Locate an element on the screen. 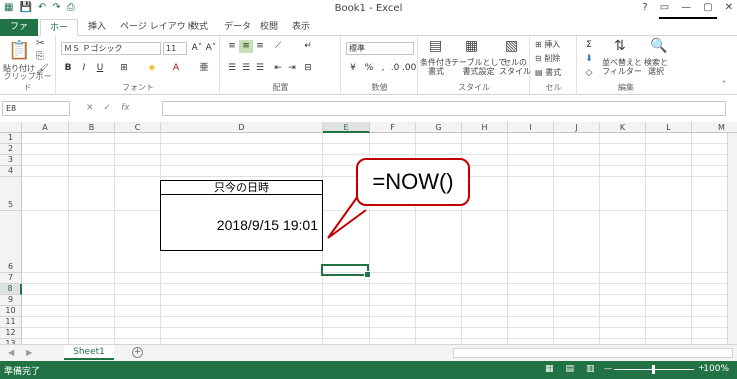 Image resolution: width=737 pixels, height=379 pixels. decrease-decimal-icon: .00 is located at coordinates (409, 68).